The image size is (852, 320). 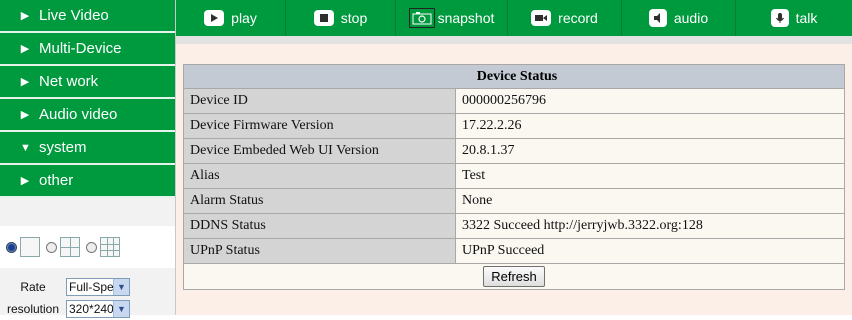 I want to click on sidebar-item-audio-video: ▶ Audio video, so click(x=87, y=115).